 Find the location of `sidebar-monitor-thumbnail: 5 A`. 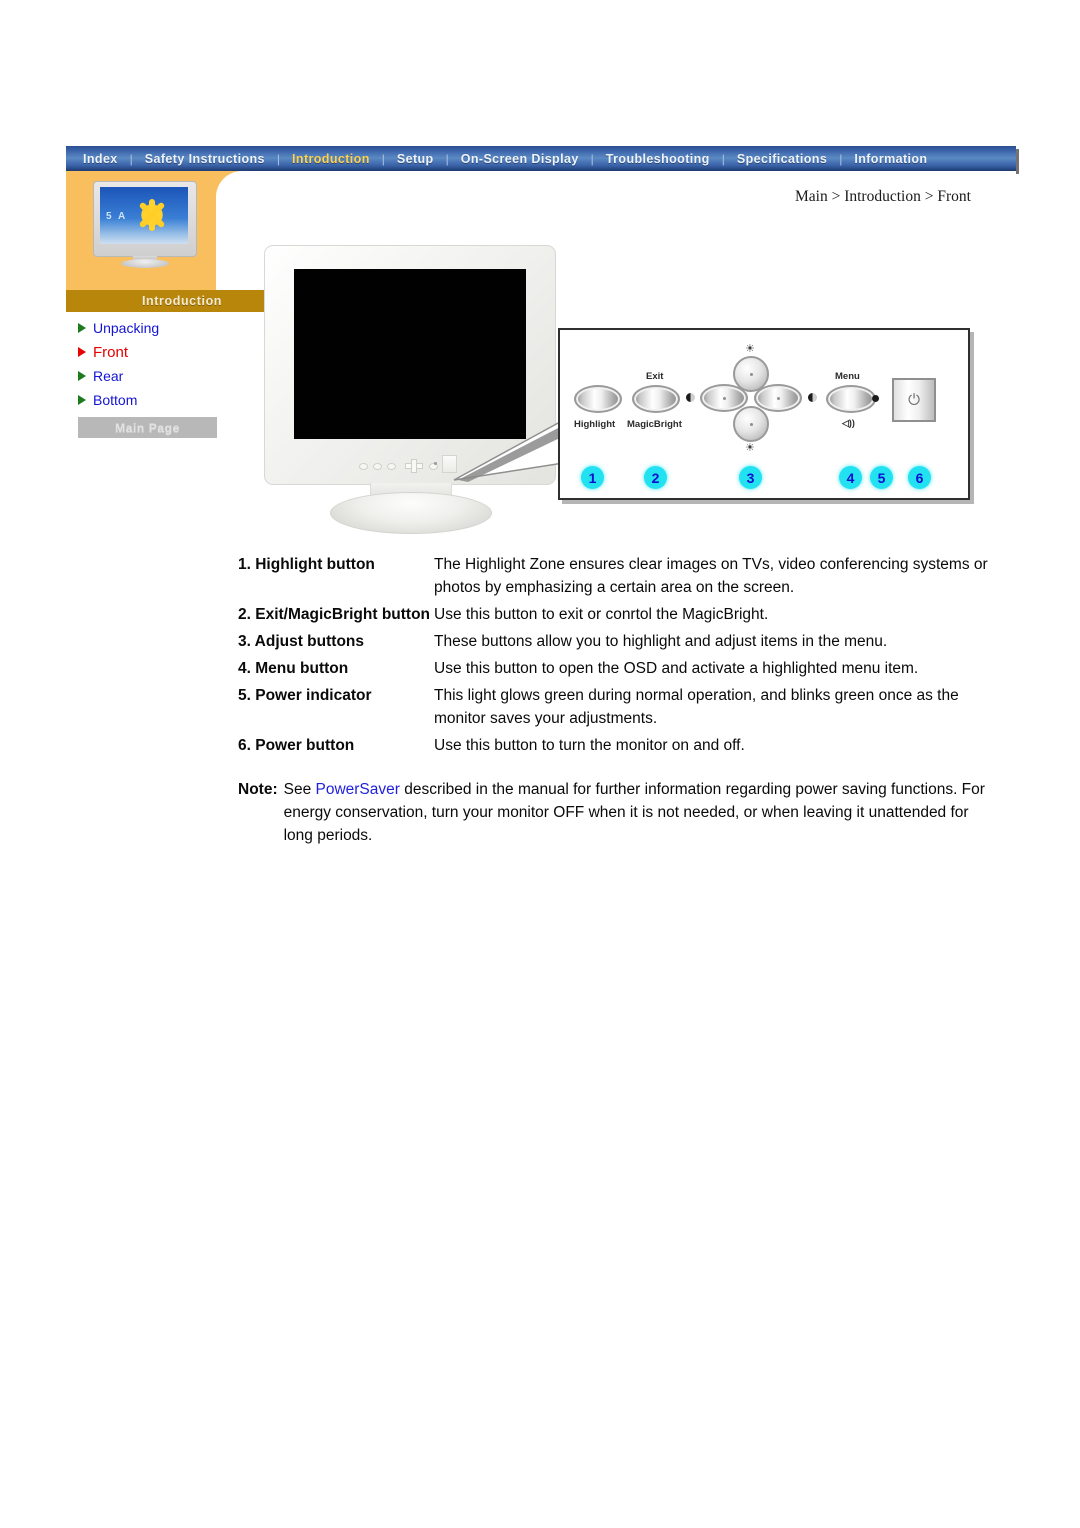

sidebar-monitor-thumbnail: 5 A is located at coordinates (145, 224).